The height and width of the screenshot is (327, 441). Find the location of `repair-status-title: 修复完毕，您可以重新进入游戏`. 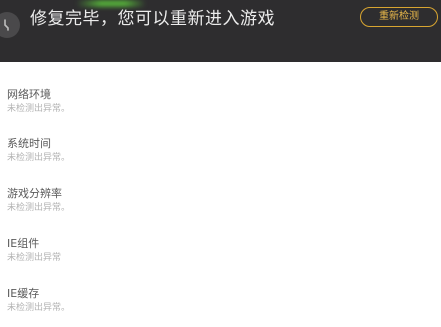

repair-status-title: 修复完毕，您可以重新进入游戏 is located at coordinates (152, 19).